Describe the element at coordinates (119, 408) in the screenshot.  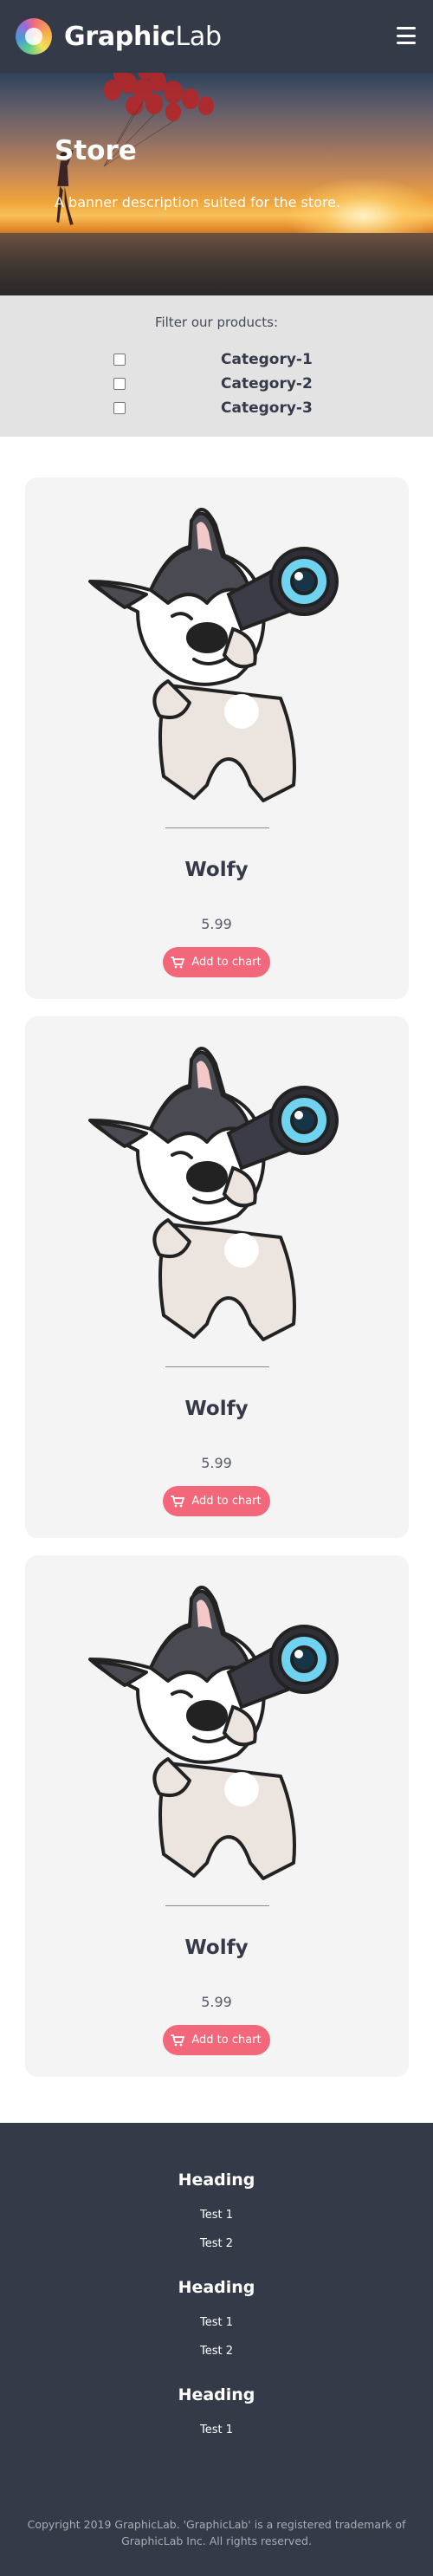
I see `category-3-checkbox` at that location.